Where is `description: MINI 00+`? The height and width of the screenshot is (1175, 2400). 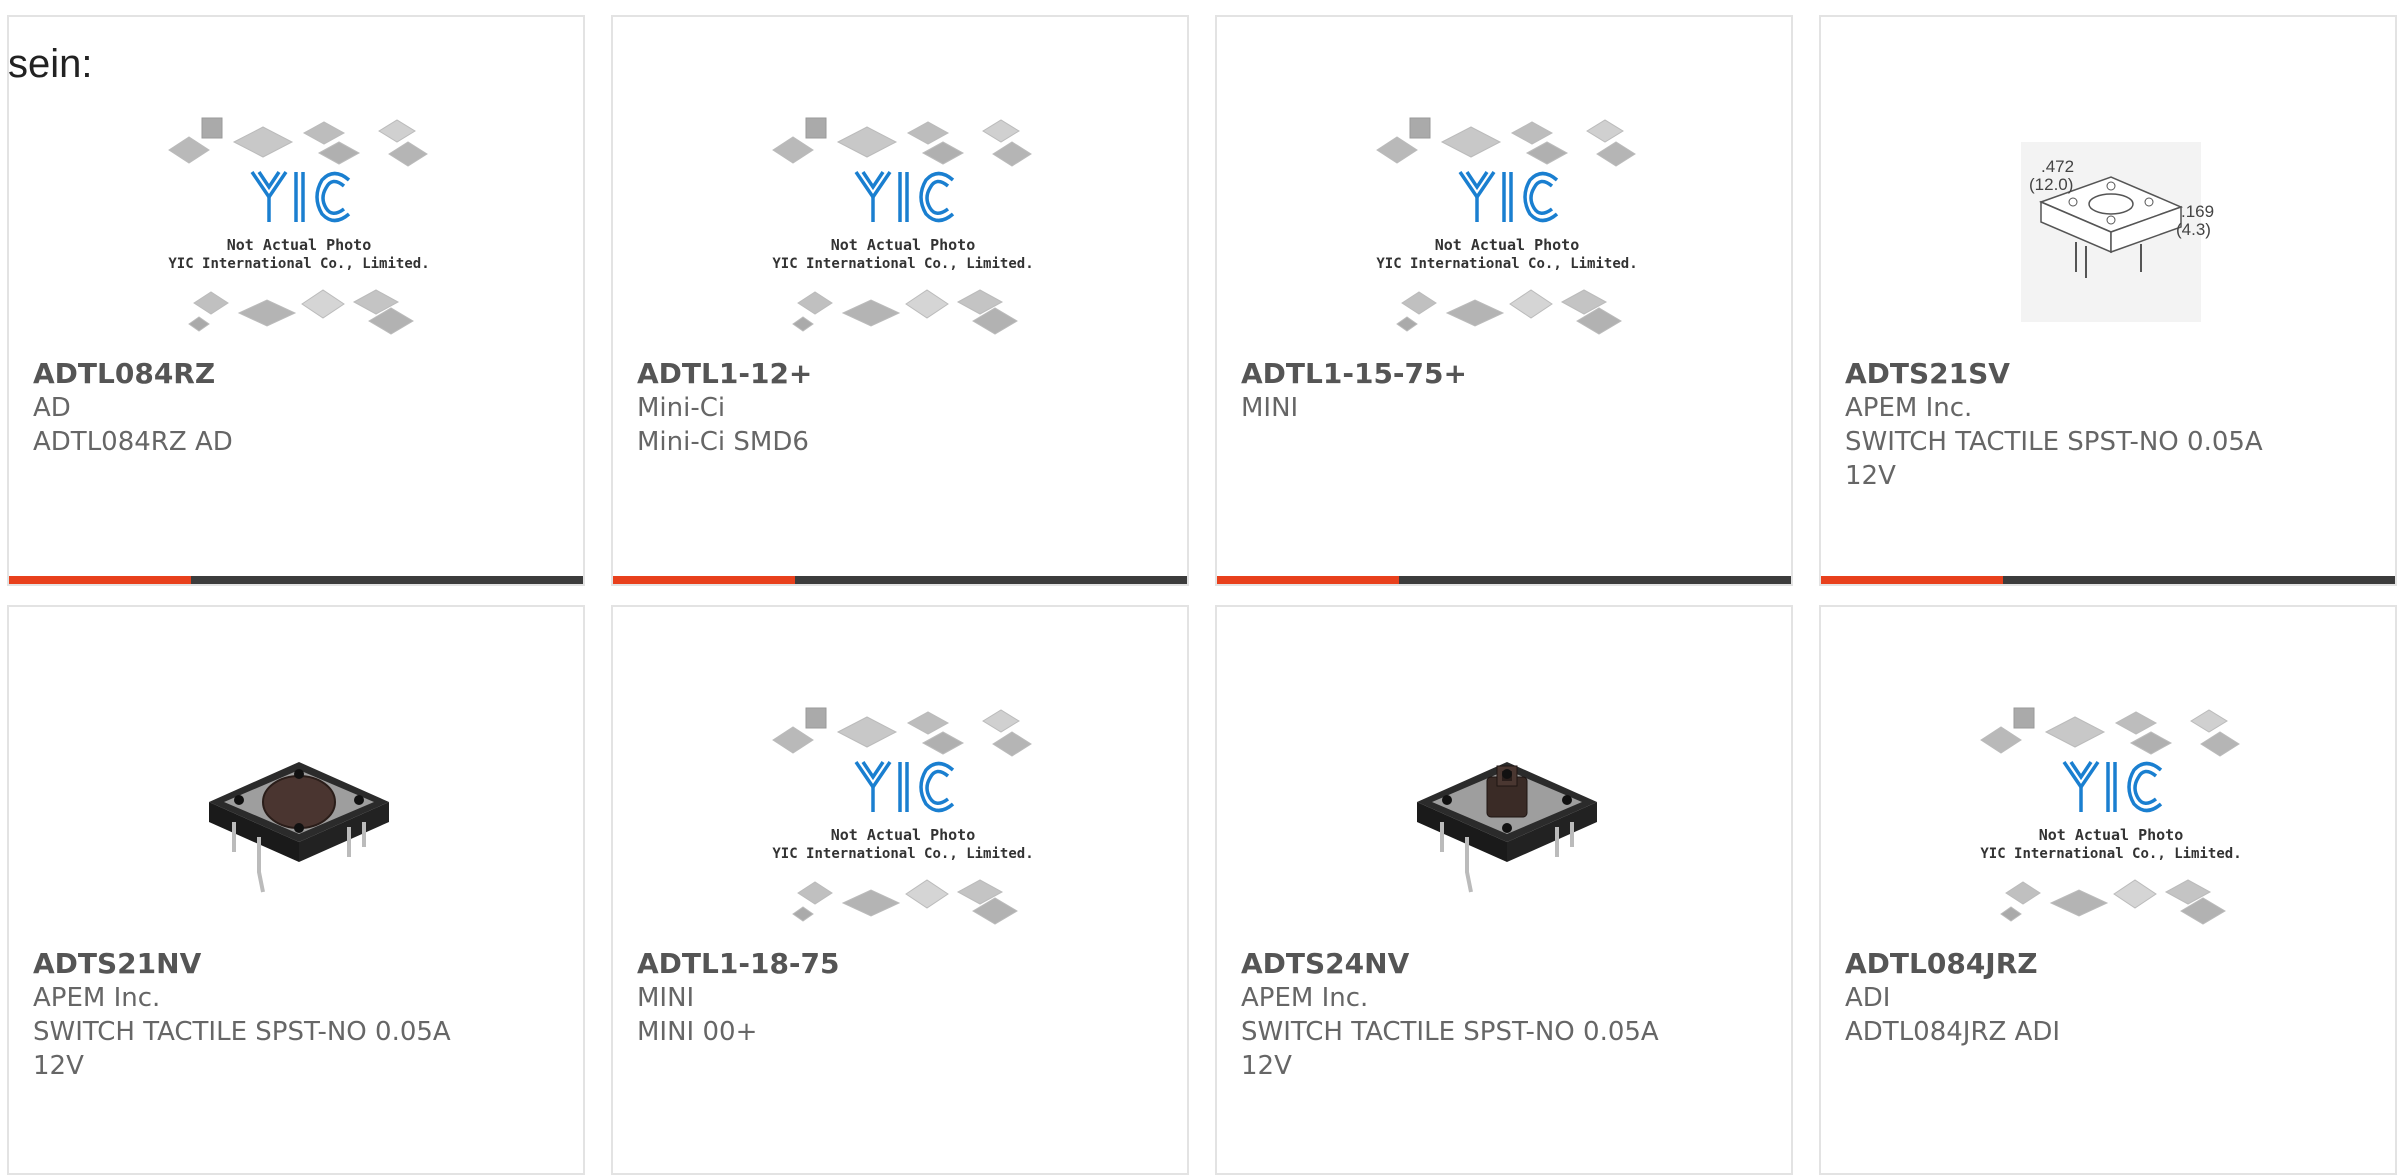
description: MINI 00+ is located at coordinates (697, 1032).